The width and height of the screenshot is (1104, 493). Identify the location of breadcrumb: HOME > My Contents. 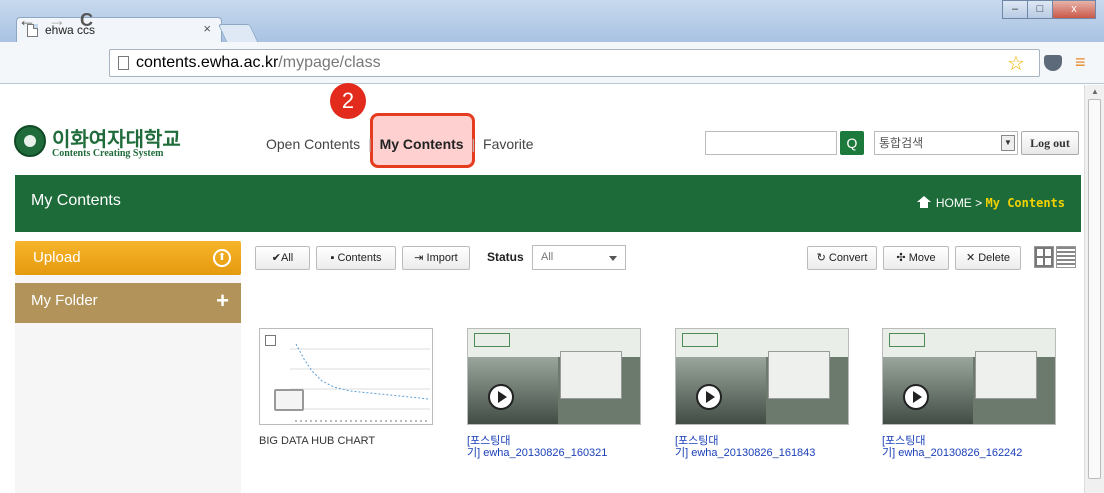
(990, 203).